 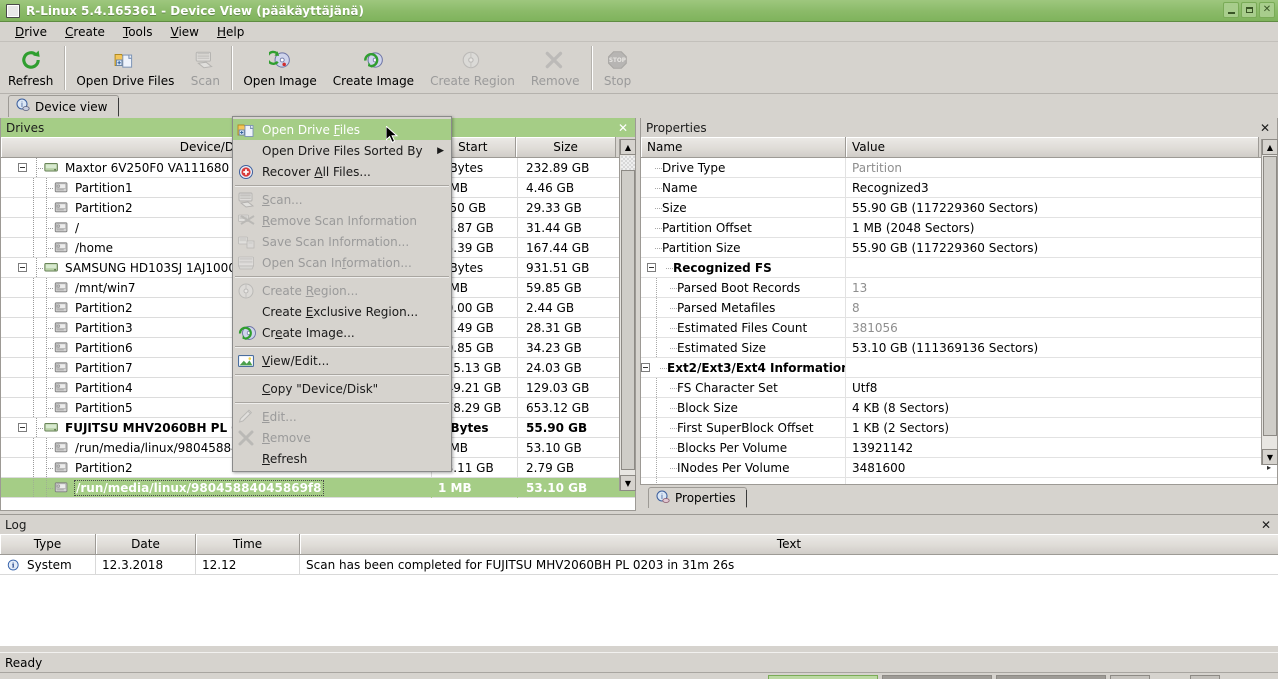 I want to click on column-header-size: Size, so click(x=566, y=147).